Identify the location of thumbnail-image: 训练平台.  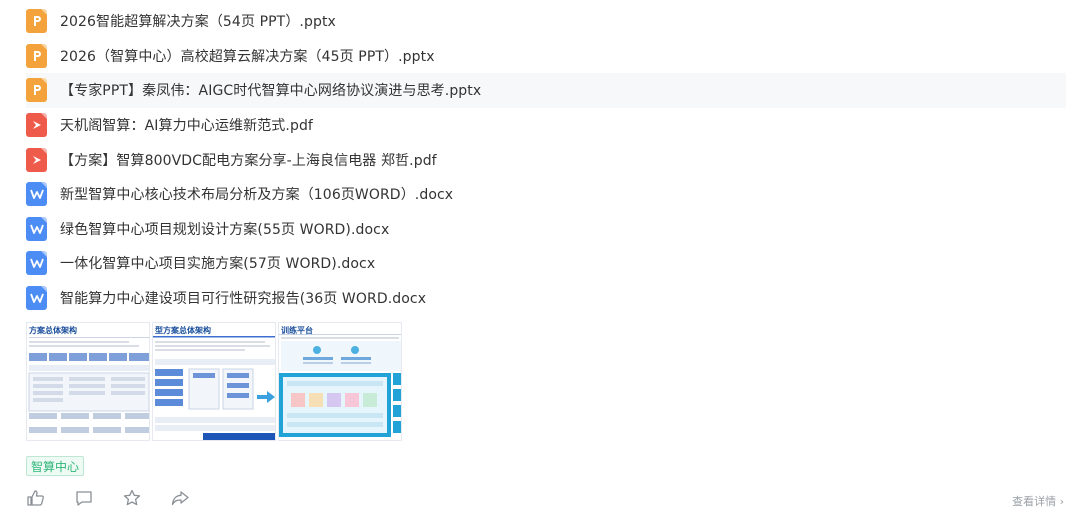
(340, 381).